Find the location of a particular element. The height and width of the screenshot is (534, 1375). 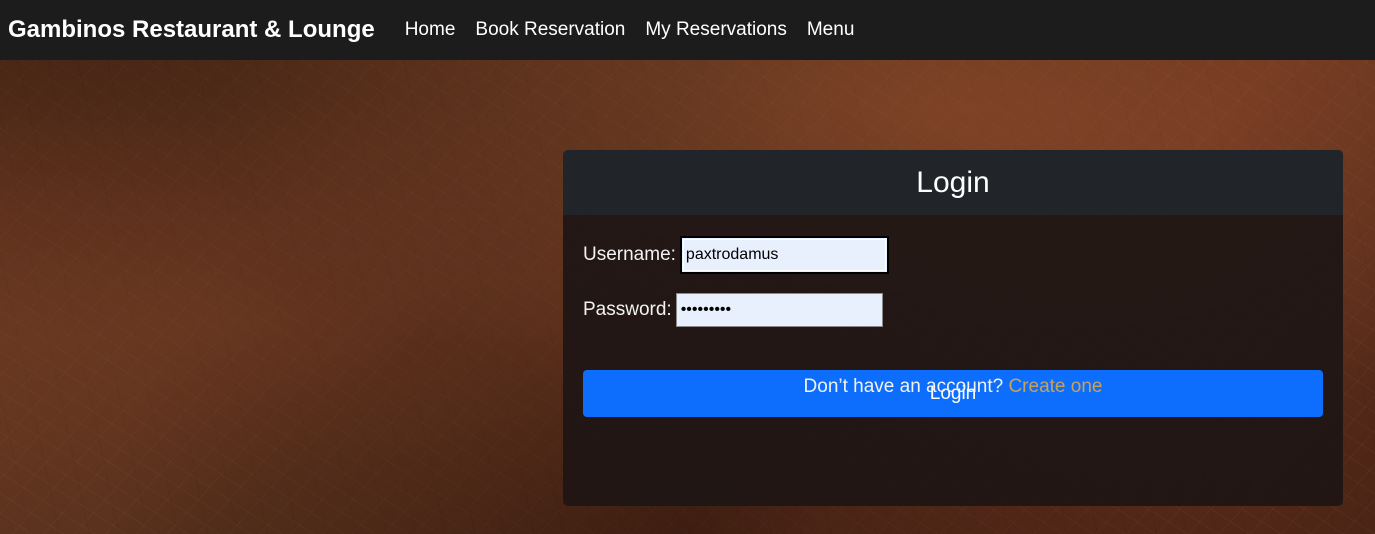

nav-link-my-reservations: My Reservations is located at coordinates (716, 30).